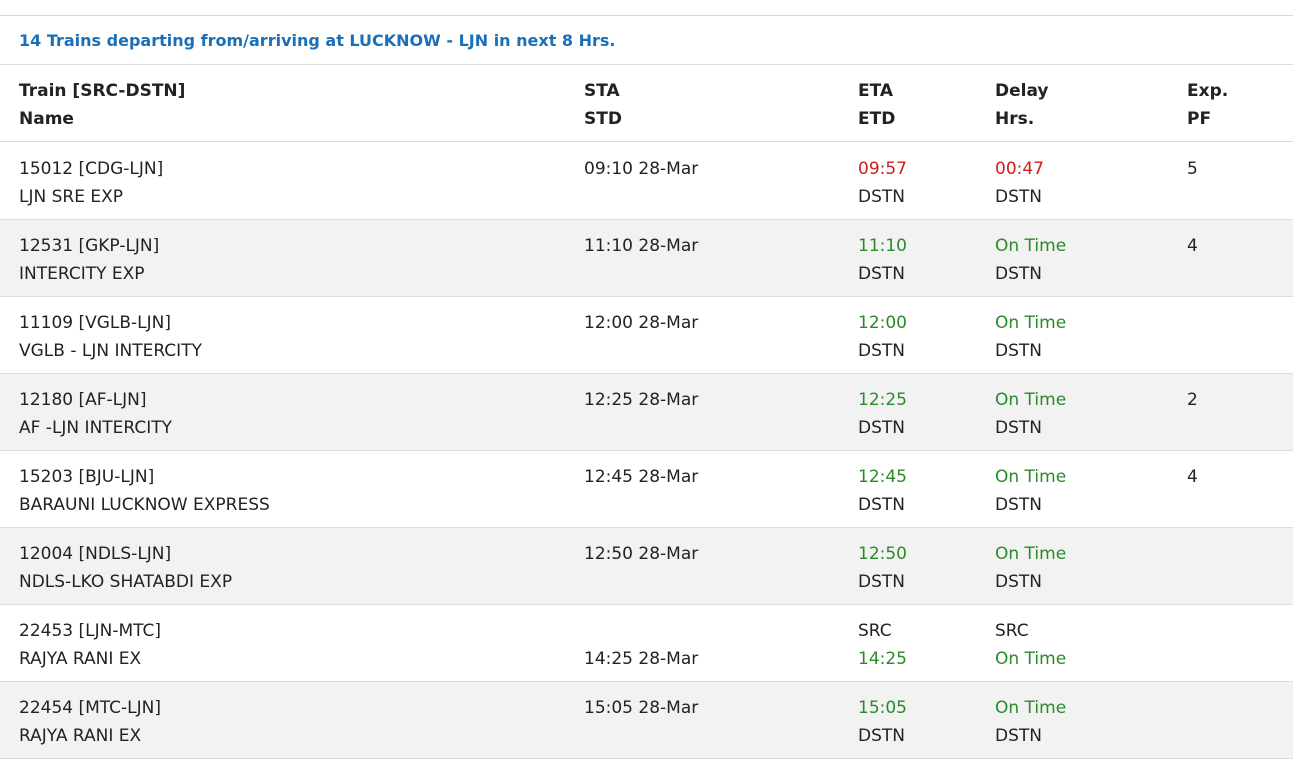  I want to click on expected-platform: 5, so click(1192, 169).